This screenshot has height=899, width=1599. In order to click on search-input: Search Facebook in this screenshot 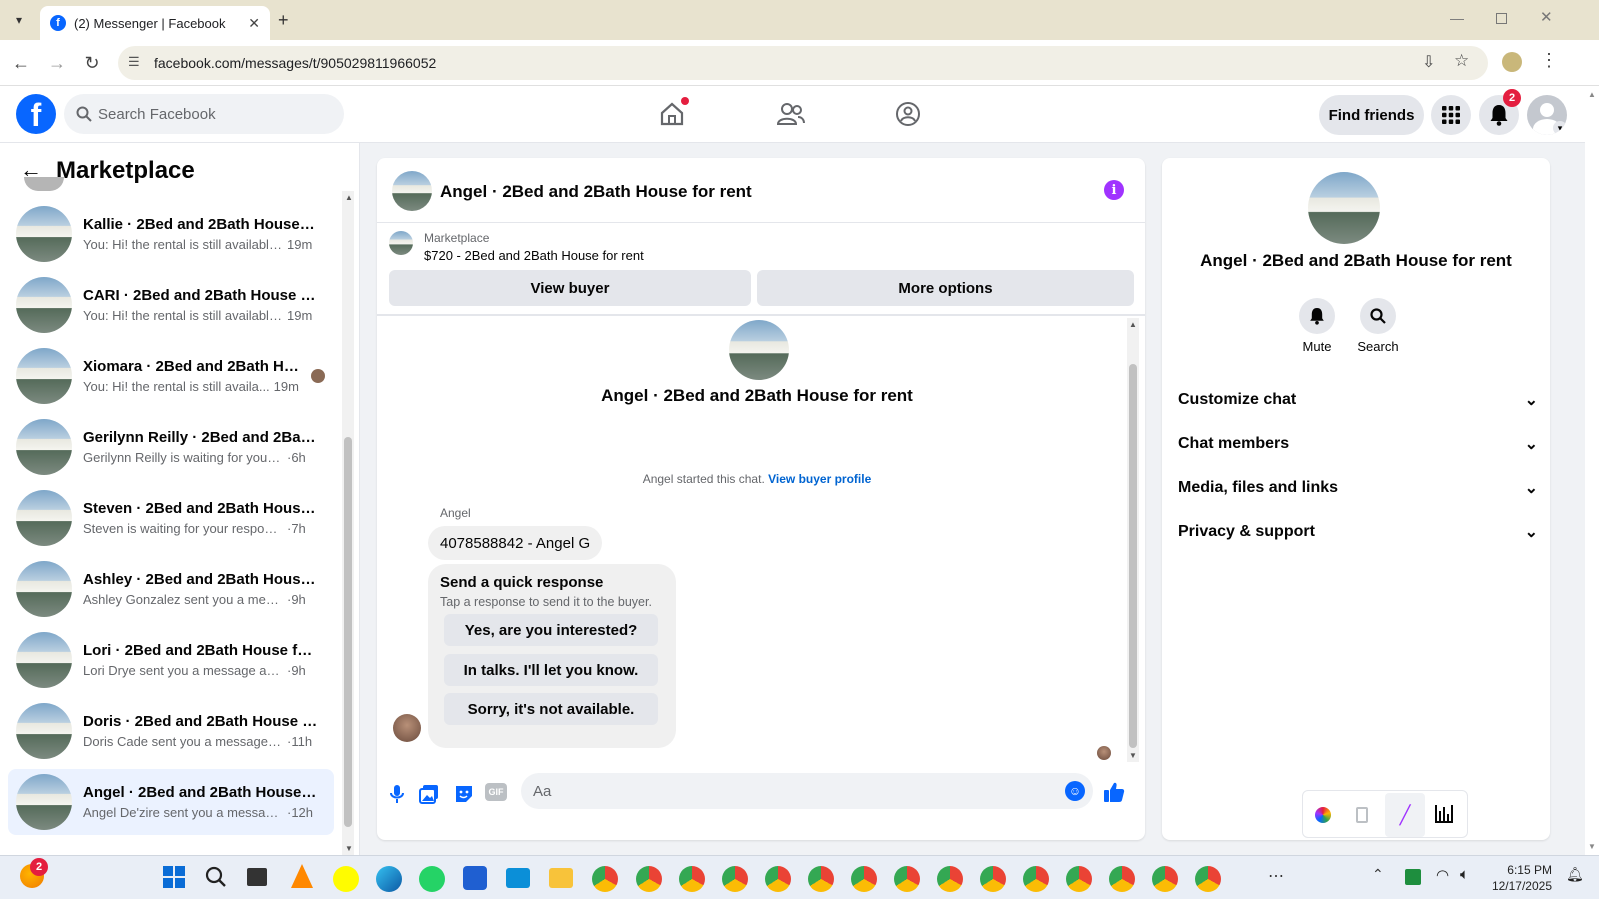, I will do `click(204, 114)`.